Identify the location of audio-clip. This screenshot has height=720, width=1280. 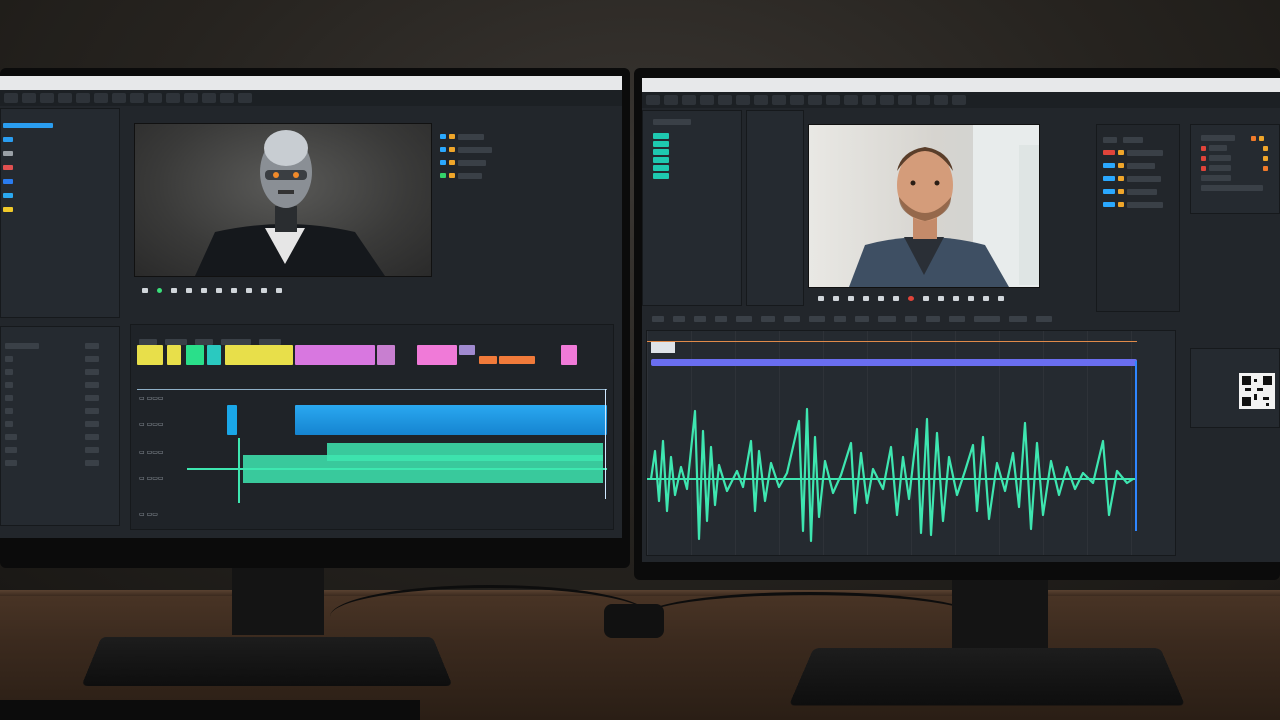
(451, 420).